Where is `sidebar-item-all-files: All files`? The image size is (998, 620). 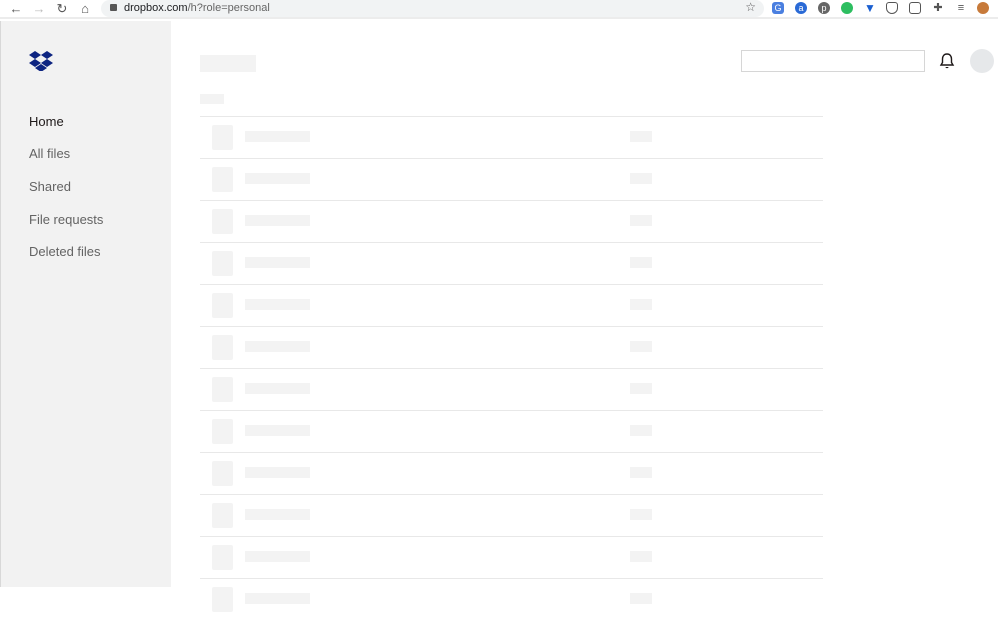 sidebar-item-all-files: All files is located at coordinates (49, 153).